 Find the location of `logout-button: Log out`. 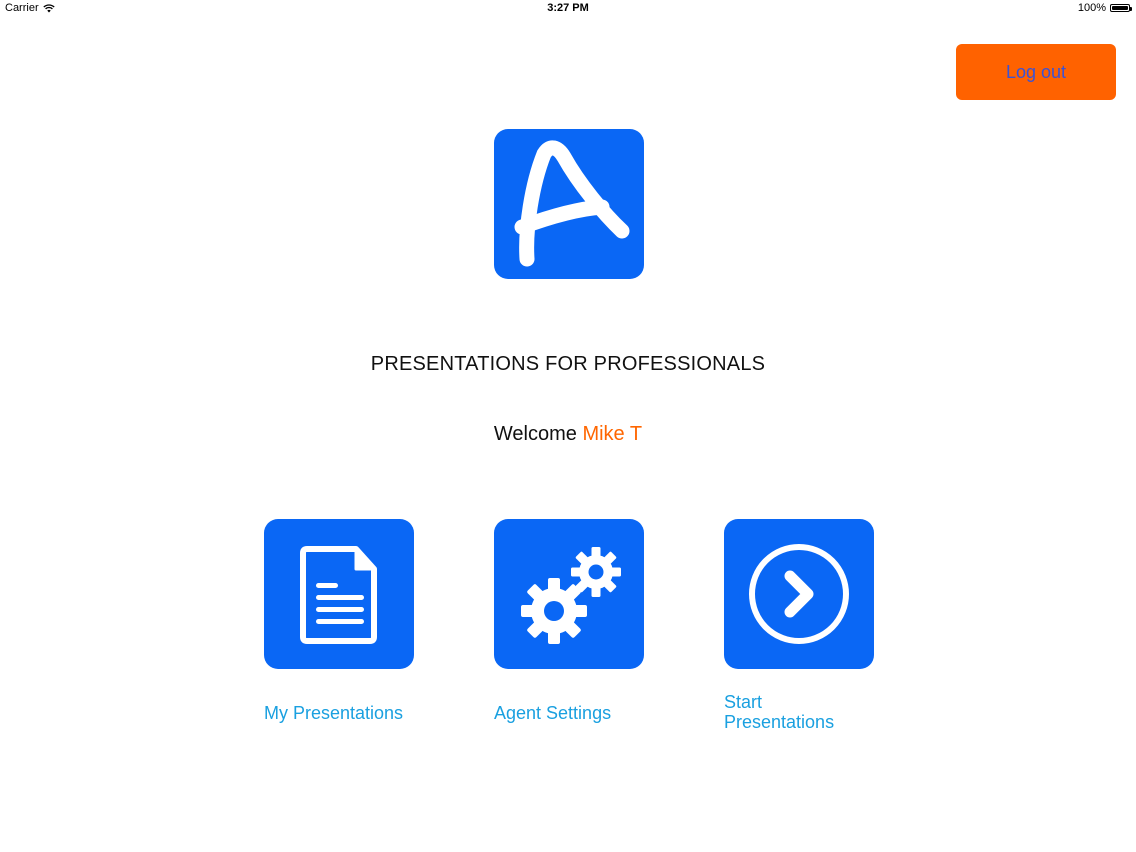

logout-button: Log out is located at coordinates (1036, 72).